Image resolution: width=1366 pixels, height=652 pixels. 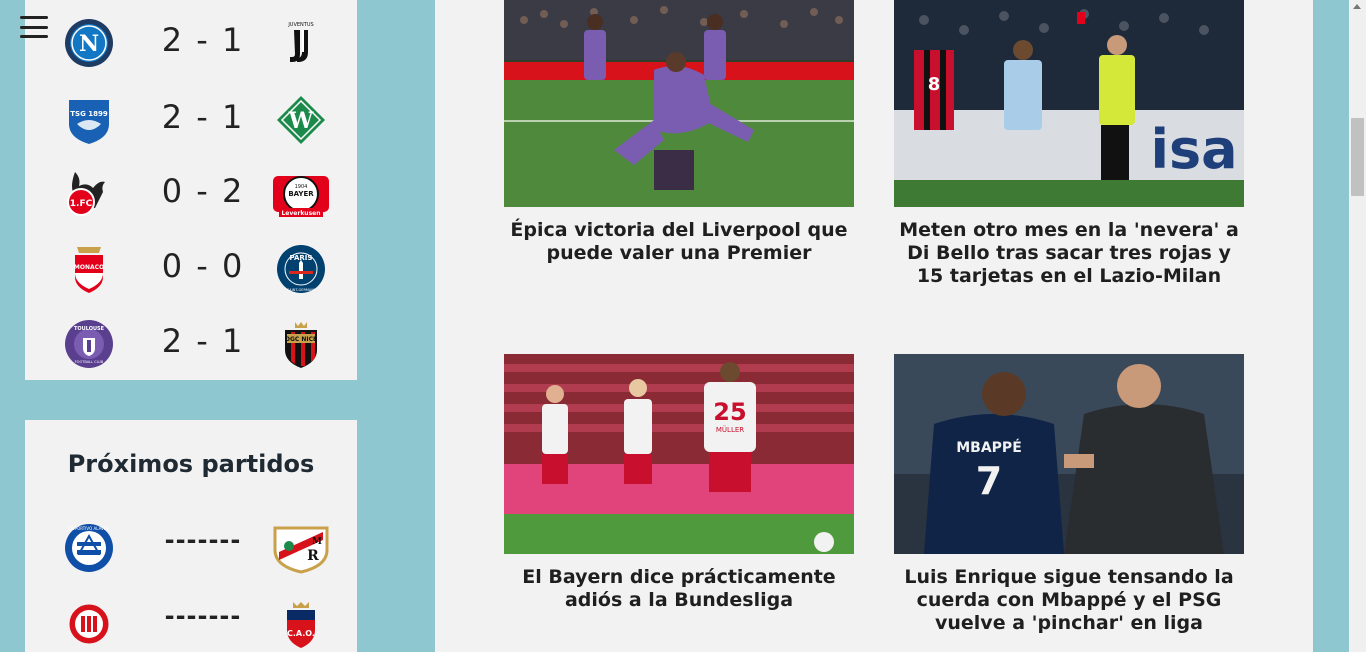 What do you see at coordinates (300, 25) in the screenshot?
I see `svg-text: JUVENTUS` at bounding box center [300, 25].